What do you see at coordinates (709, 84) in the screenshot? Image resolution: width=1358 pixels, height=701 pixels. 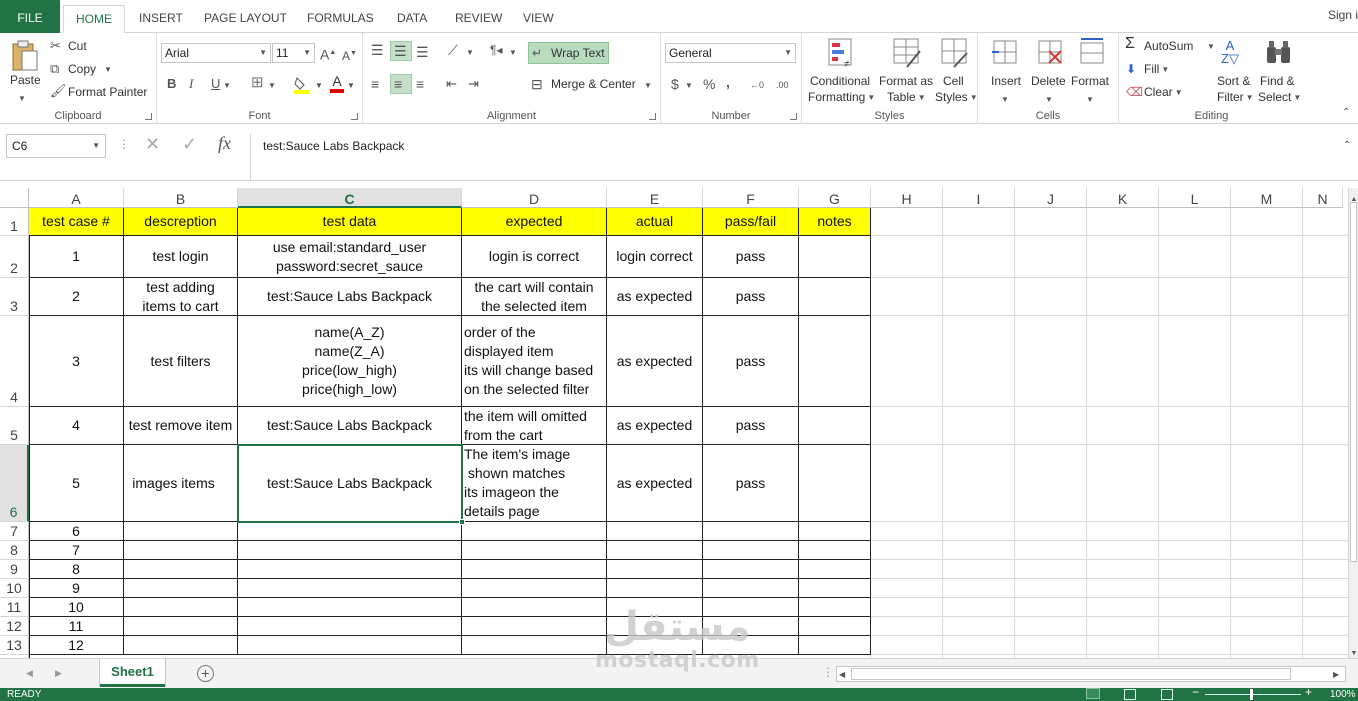 I see `percent-icon: %` at bounding box center [709, 84].